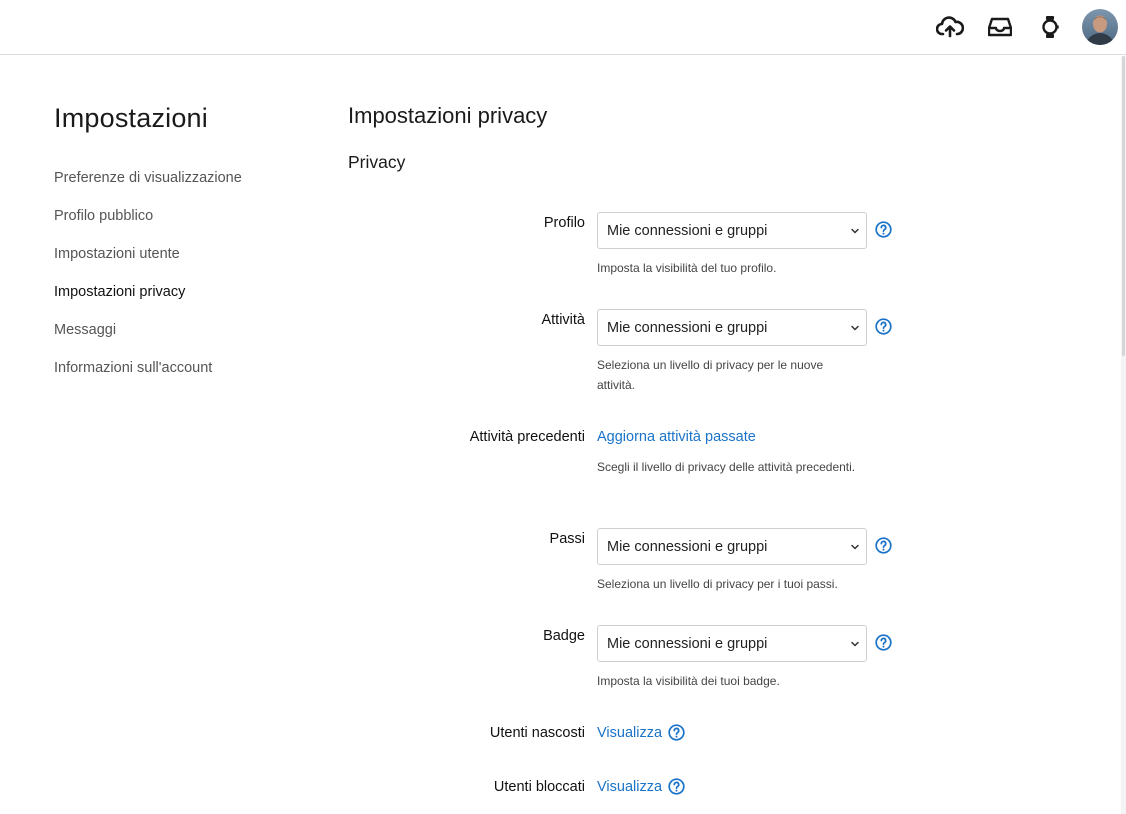 This screenshot has width=1126, height=814. I want to click on badge-hint: Imposta la visibilità dei tuoi badge., so click(688, 681).